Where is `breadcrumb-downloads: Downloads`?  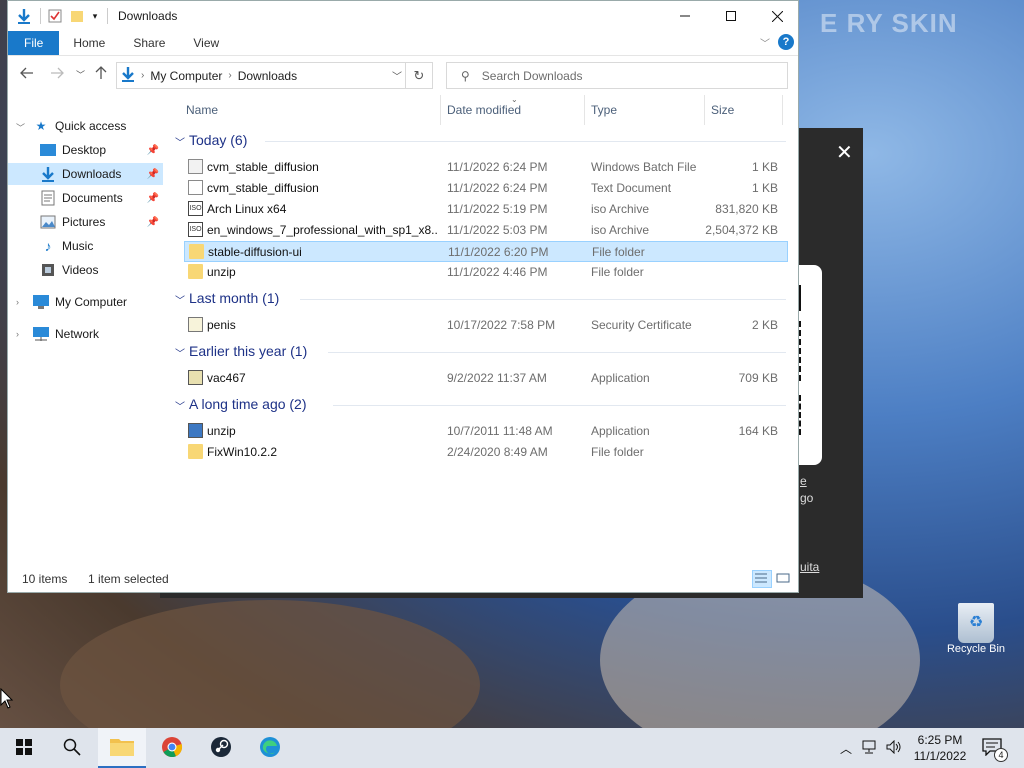 breadcrumb-downloads: Downloads is located at coordinates (267, 76).